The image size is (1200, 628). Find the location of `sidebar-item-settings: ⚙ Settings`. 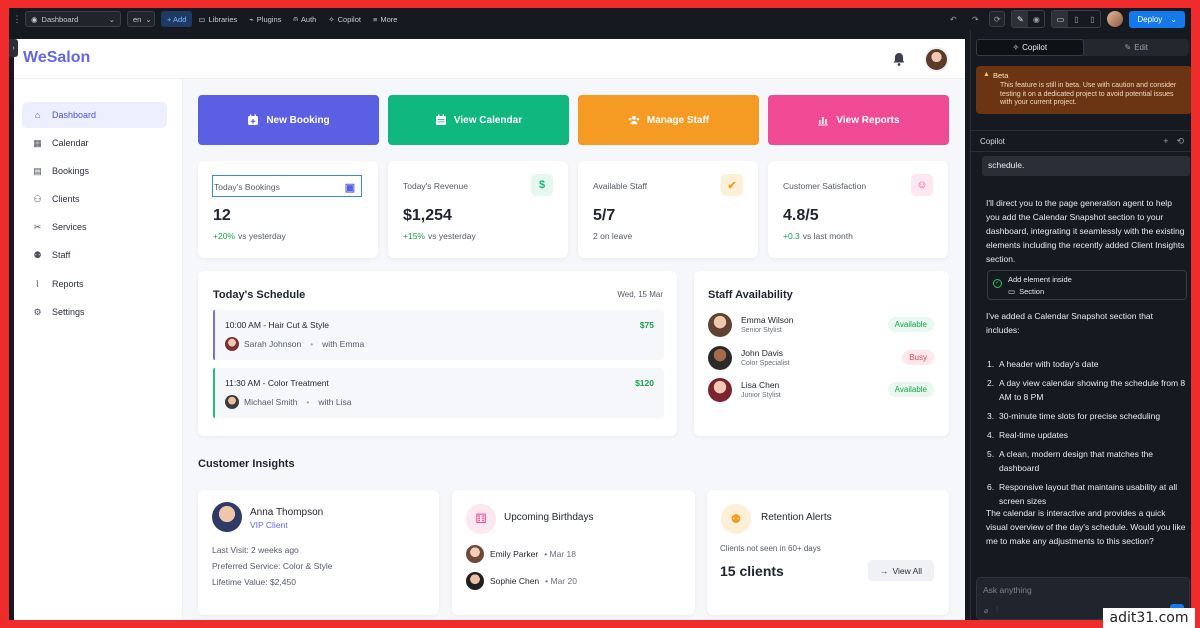

sidebar-item-settings: ⚙ Settings is located at coordinates (94, 312).